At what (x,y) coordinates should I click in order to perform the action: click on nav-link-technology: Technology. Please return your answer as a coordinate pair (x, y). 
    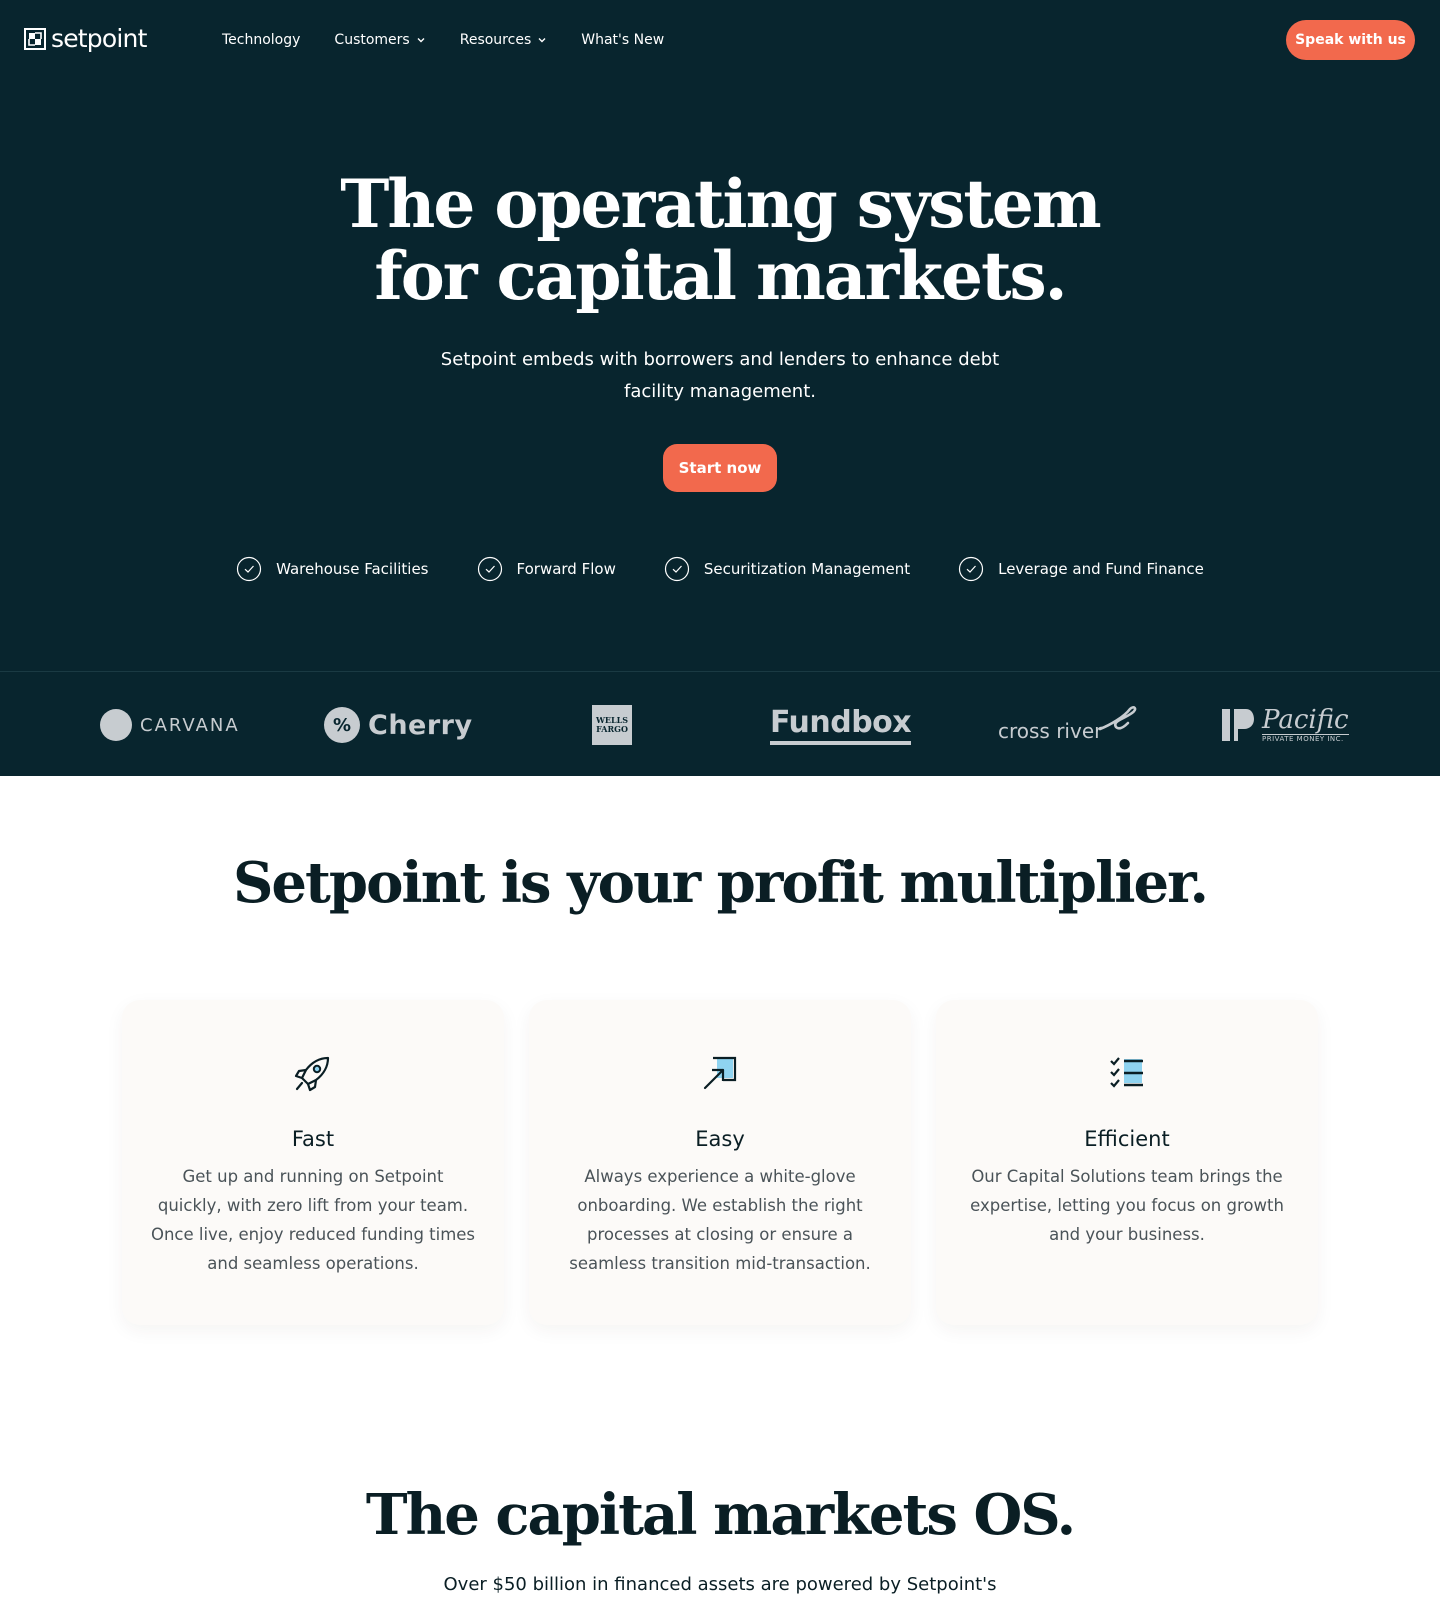
    Looking at the image, I should click on (261, 40).